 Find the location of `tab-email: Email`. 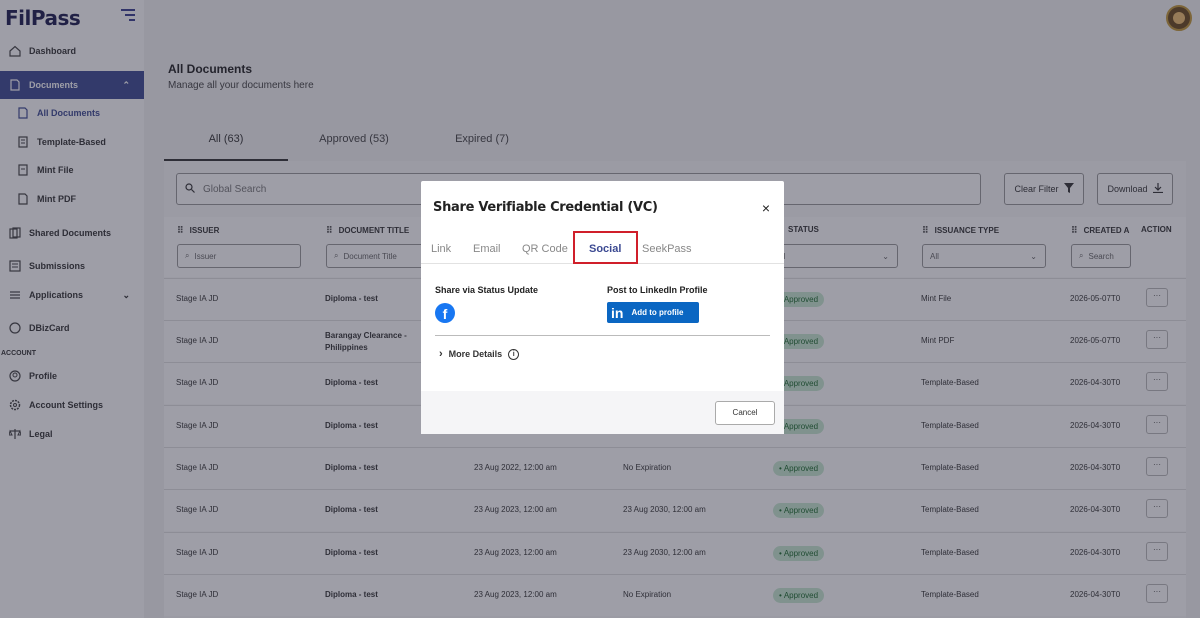

tab-email: Email is located at coordinates (487, 249).